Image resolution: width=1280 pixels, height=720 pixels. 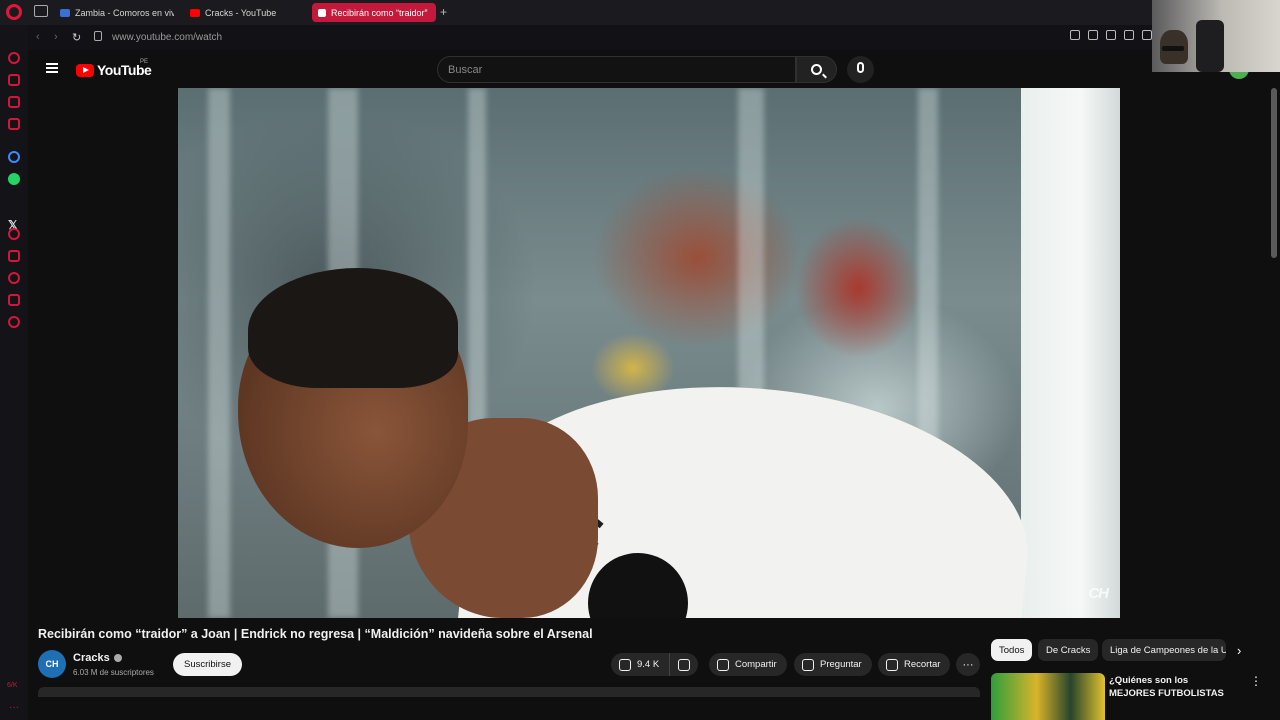 I want to click on history-icon, so click(x=14, y=278).